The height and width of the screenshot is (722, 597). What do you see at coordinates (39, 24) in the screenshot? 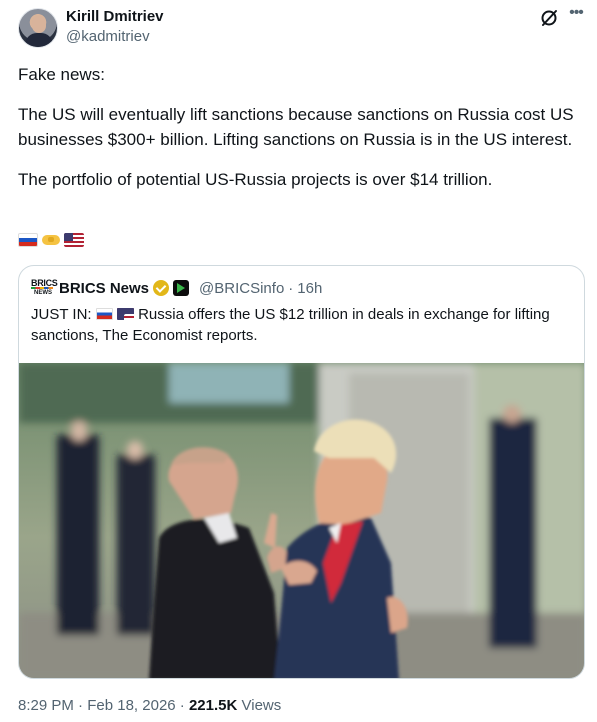
I see `avatar-face` at bounding box center [39, 24].